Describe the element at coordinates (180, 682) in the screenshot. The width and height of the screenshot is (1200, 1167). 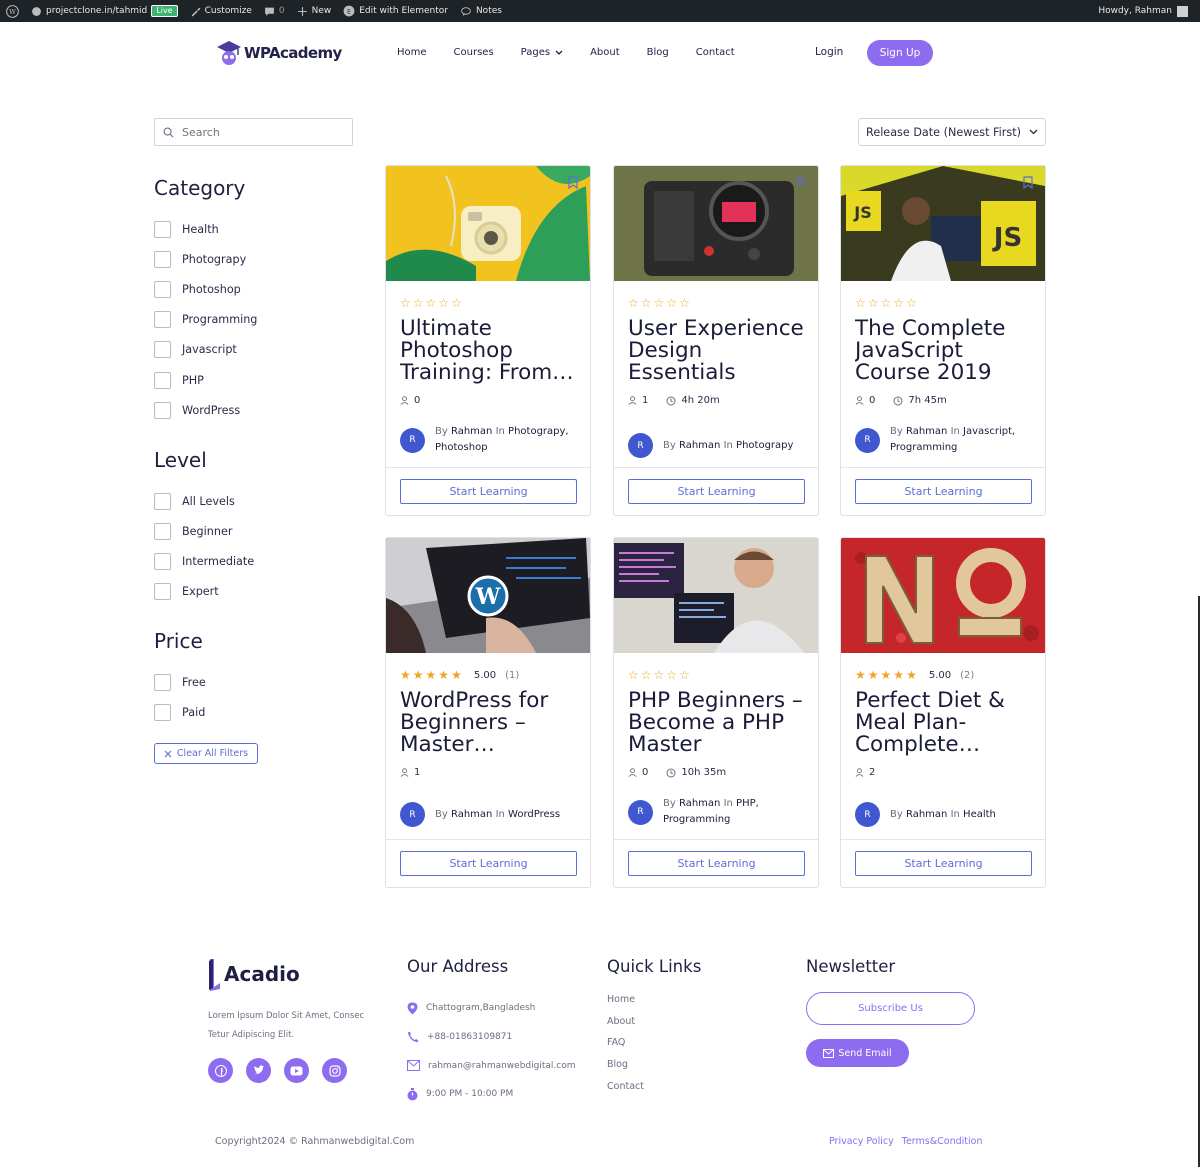
I see `filter-free: Free` at that location.